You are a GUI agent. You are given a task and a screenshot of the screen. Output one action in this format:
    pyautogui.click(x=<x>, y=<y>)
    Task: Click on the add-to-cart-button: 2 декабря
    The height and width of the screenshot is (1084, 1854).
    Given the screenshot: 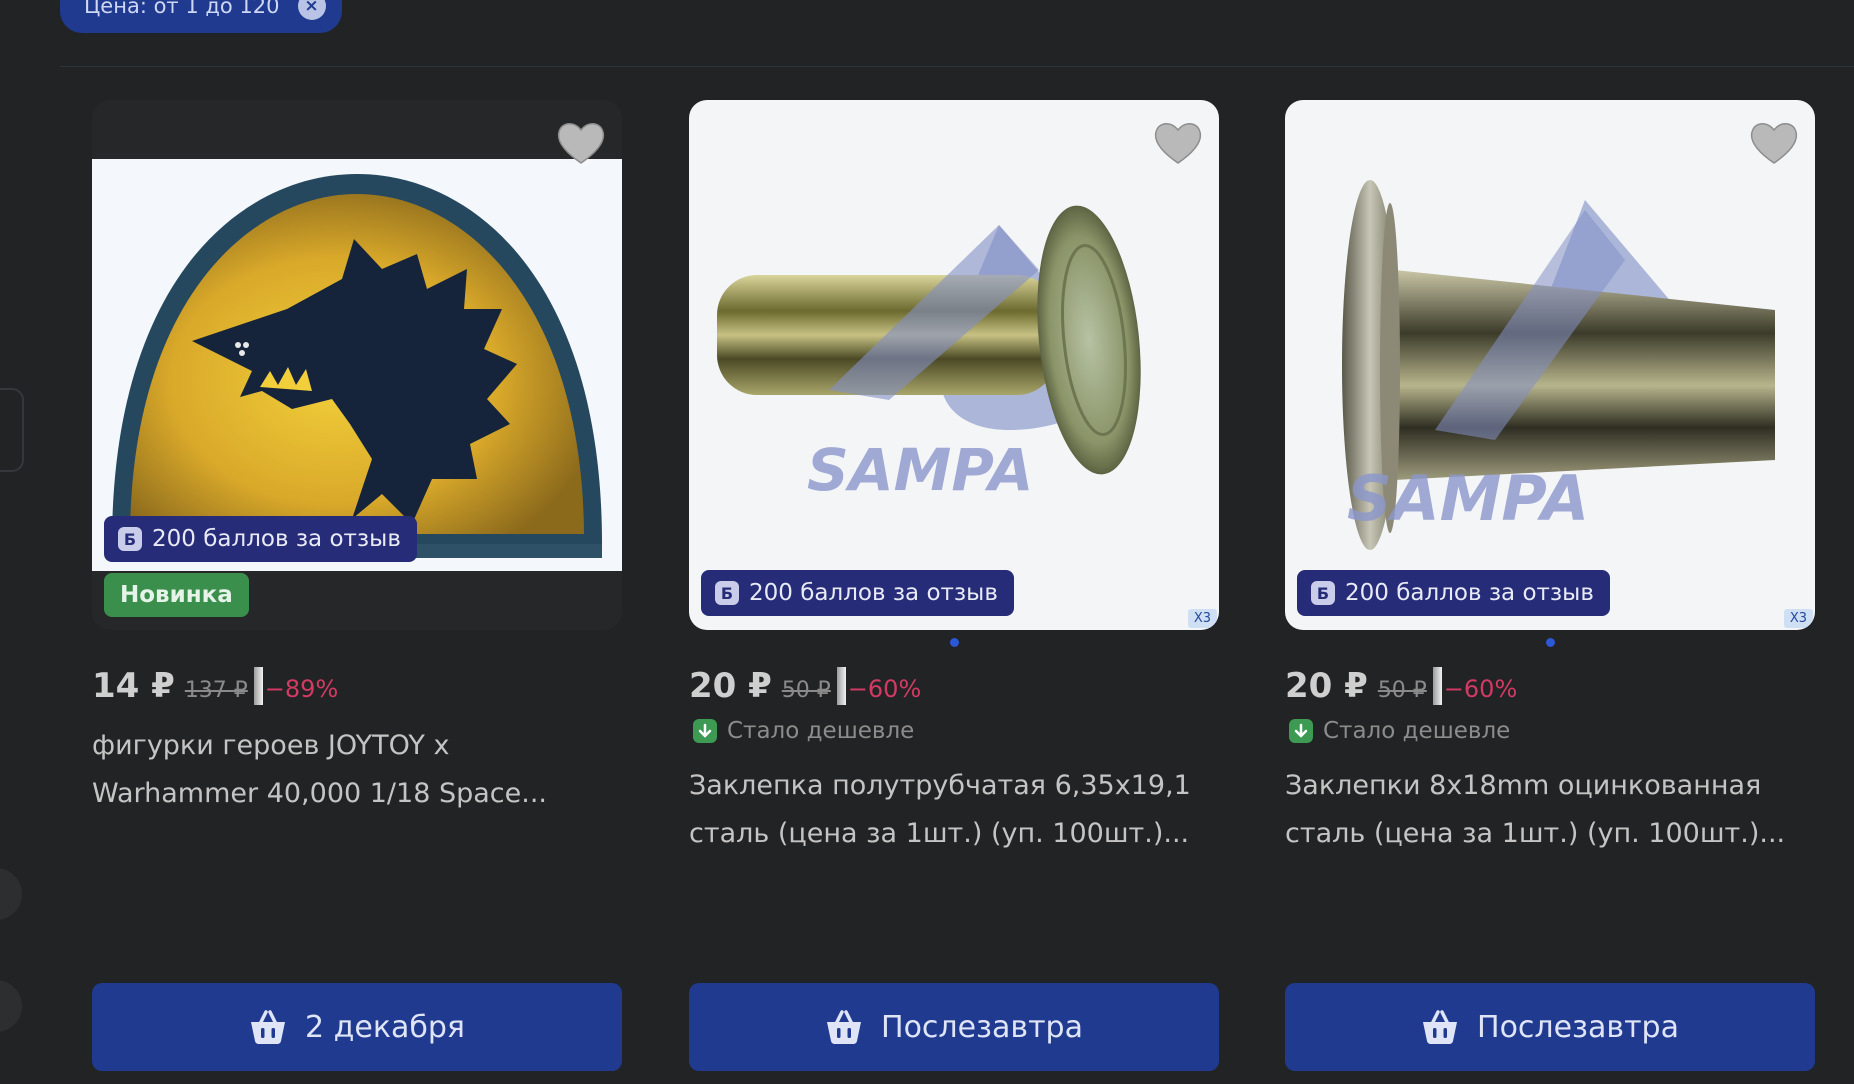 What is the action you would take?
    pyautogui.click(x=357, y=1027)
    